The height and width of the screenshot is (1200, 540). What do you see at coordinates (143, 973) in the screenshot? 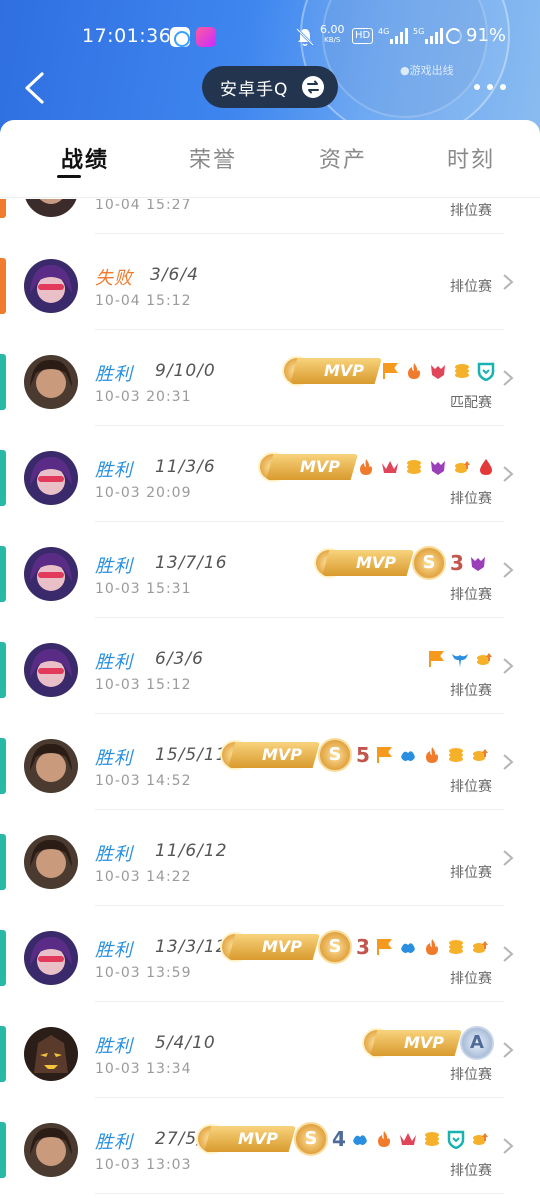
I see `match-date: 10-03 13:59` at bounding box center [143, 973].